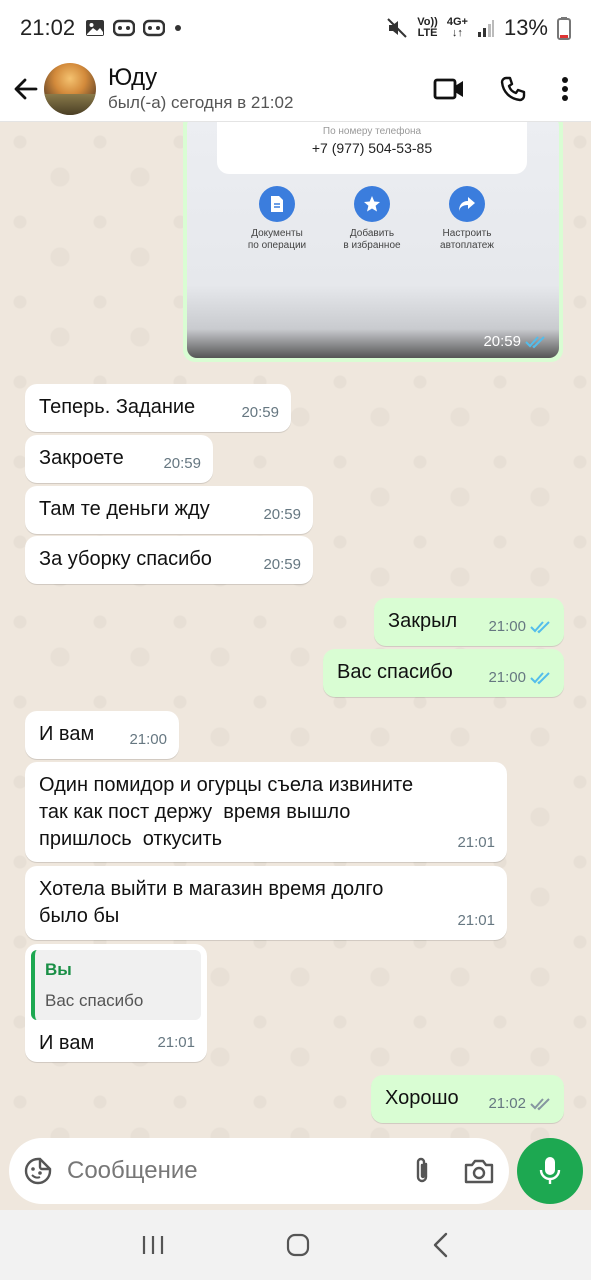 This screenshot has height=1280, width=591. I want to click on emoji-sticker-icon, so click(38, 1171).